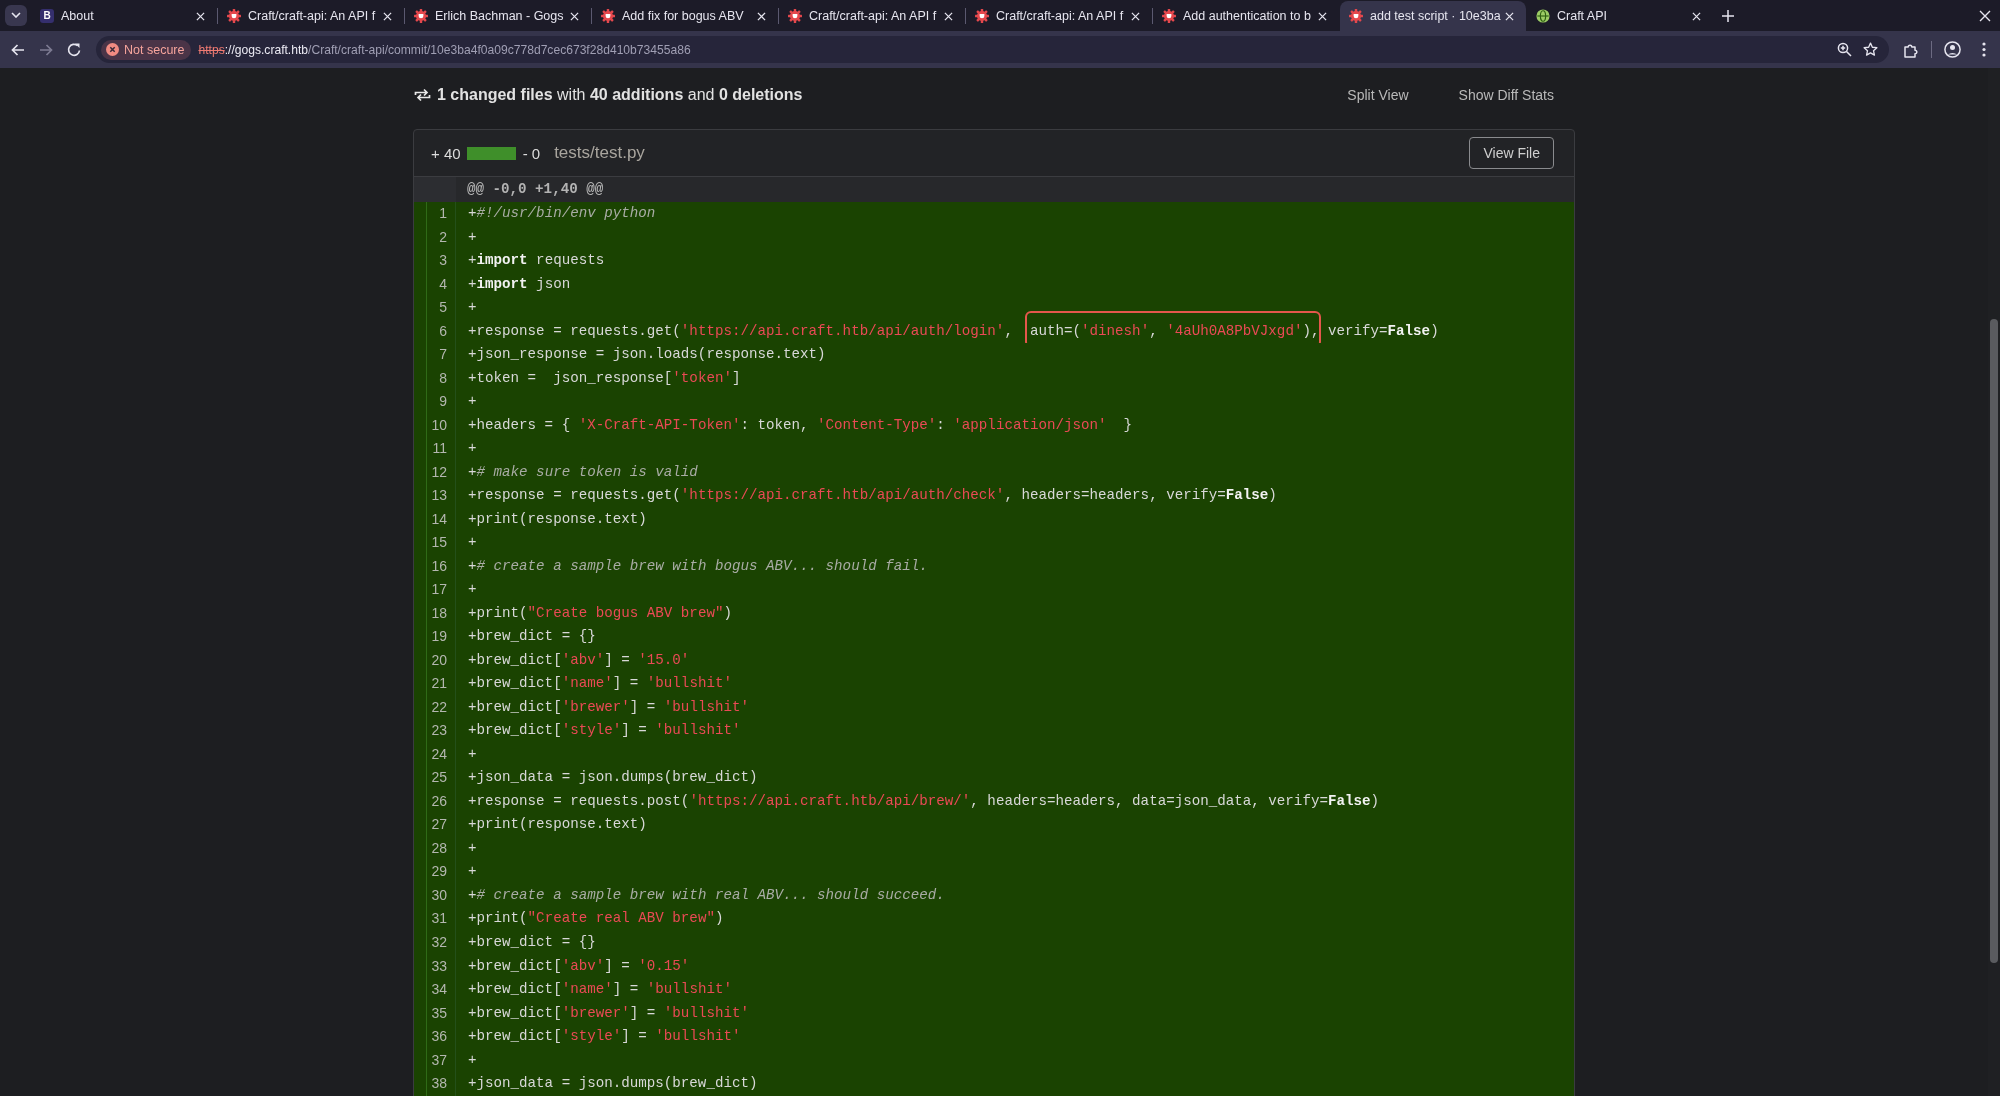 The width and height of the screenshot is (2000, 1096). What do you see at coordinates (146, 49) in the screenshot?
I see `security-chip: Not secure` at bounding box center [146, 49].